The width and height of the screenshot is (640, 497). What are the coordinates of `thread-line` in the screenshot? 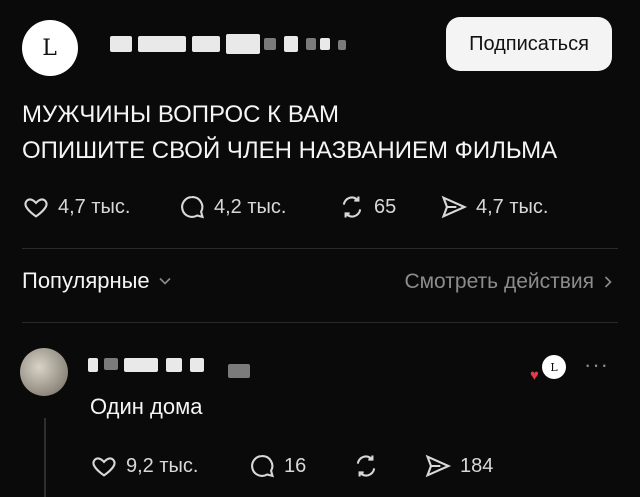 It's located at (45, 457).